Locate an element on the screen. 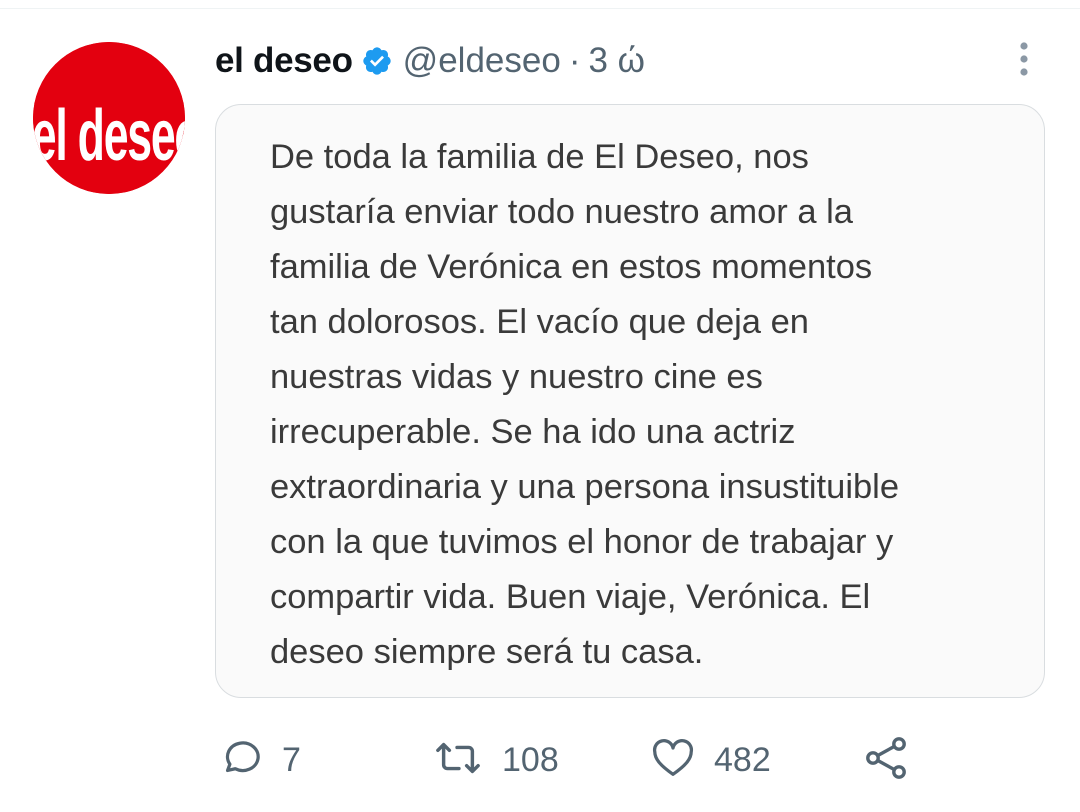  reply-icon is located at coordinates (241, 760).